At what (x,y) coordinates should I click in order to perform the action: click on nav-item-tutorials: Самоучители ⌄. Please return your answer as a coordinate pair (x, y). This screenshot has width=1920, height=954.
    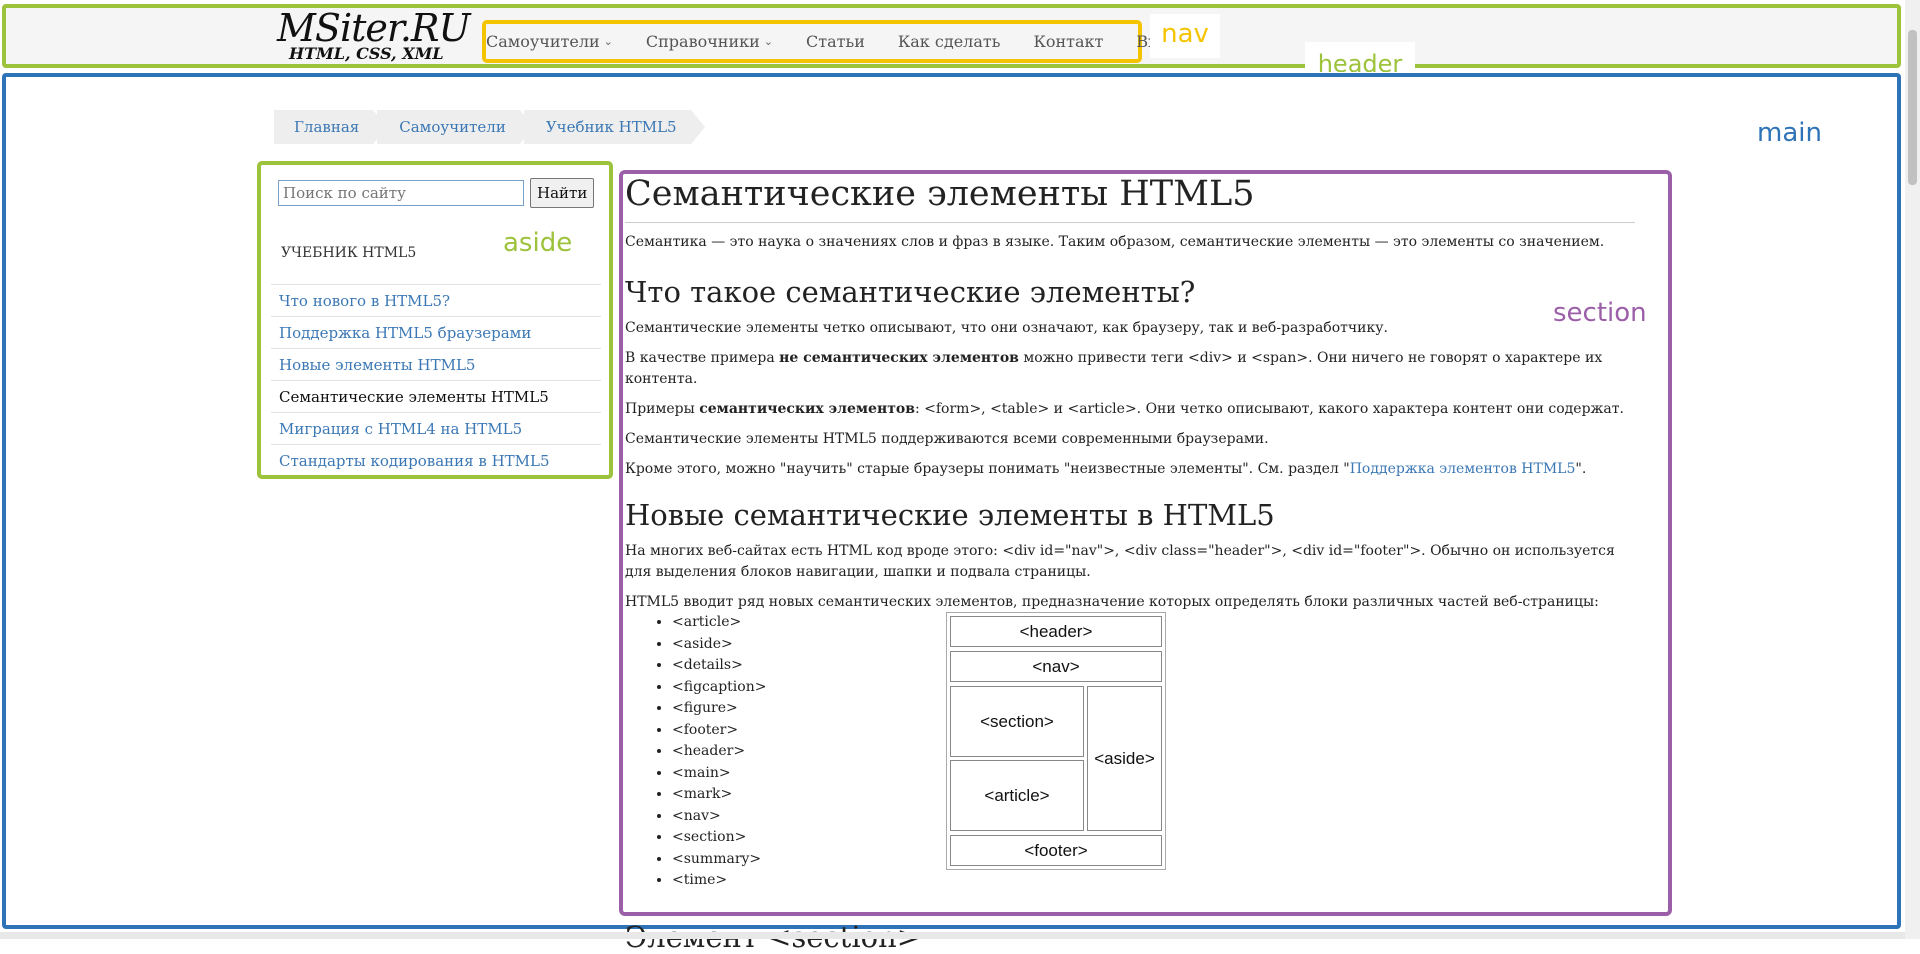
    Looking at the image, I should click on (549, 41).